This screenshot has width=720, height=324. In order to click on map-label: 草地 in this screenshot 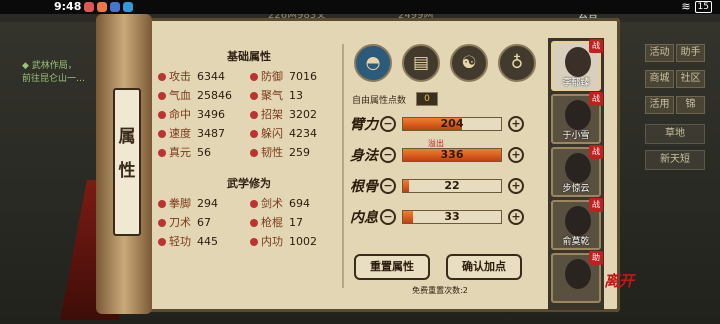, I will do `click(675, 134)`.